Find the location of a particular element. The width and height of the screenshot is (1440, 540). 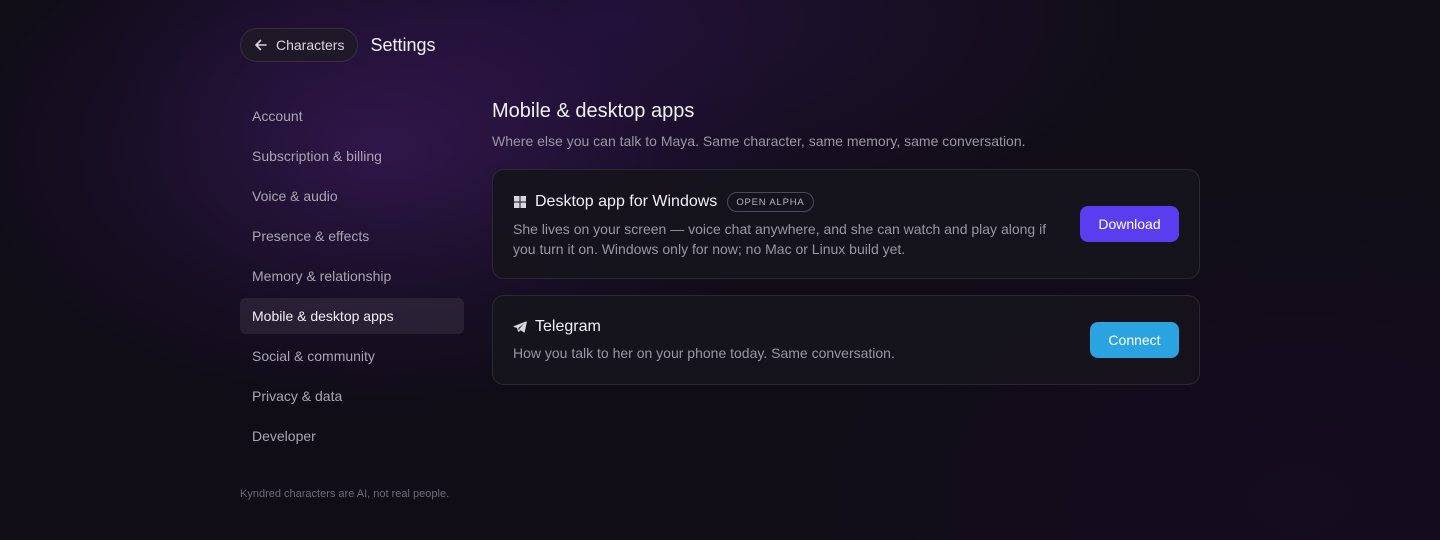

sidebar-item-voice-audio: Voice & audio is located at coordinates (352, 196).